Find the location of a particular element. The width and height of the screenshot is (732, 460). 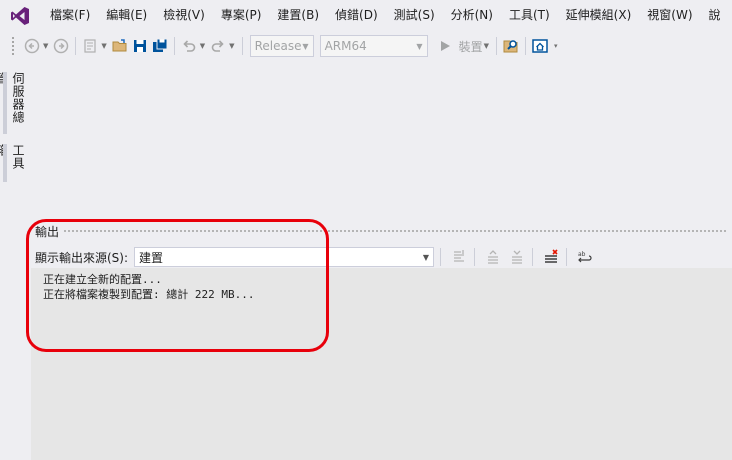

toolbar-grip is located at coordinates (13, 46).